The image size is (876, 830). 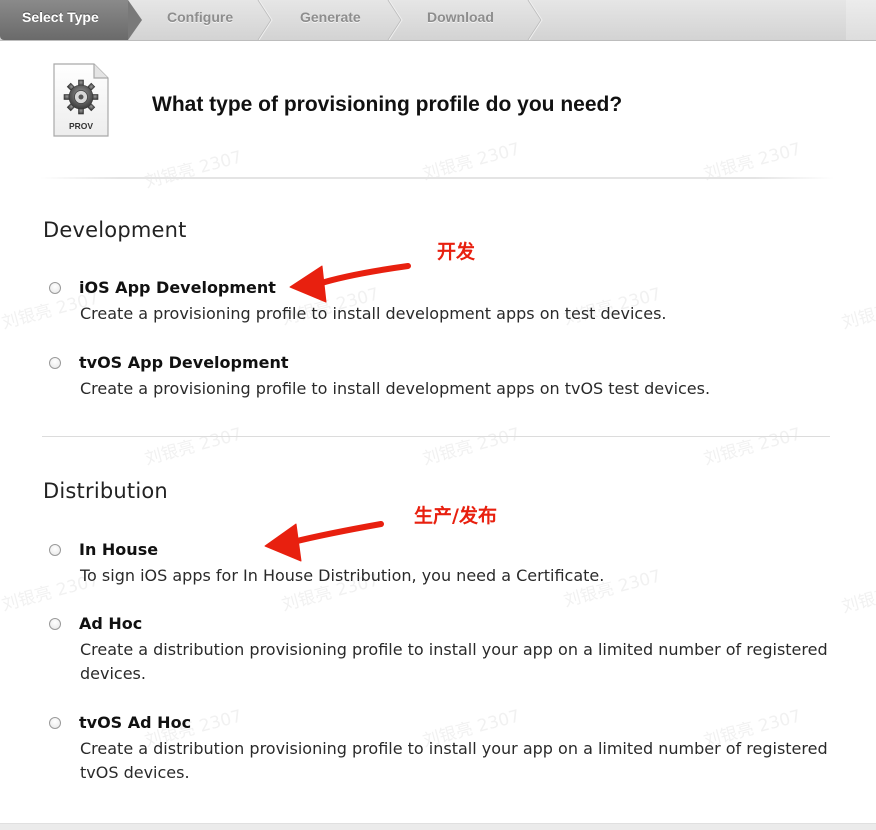 What do you see at coordinates (438, 826) in the screenshot?
I see `bottom-toolbar` at bounding box center [438, 826].